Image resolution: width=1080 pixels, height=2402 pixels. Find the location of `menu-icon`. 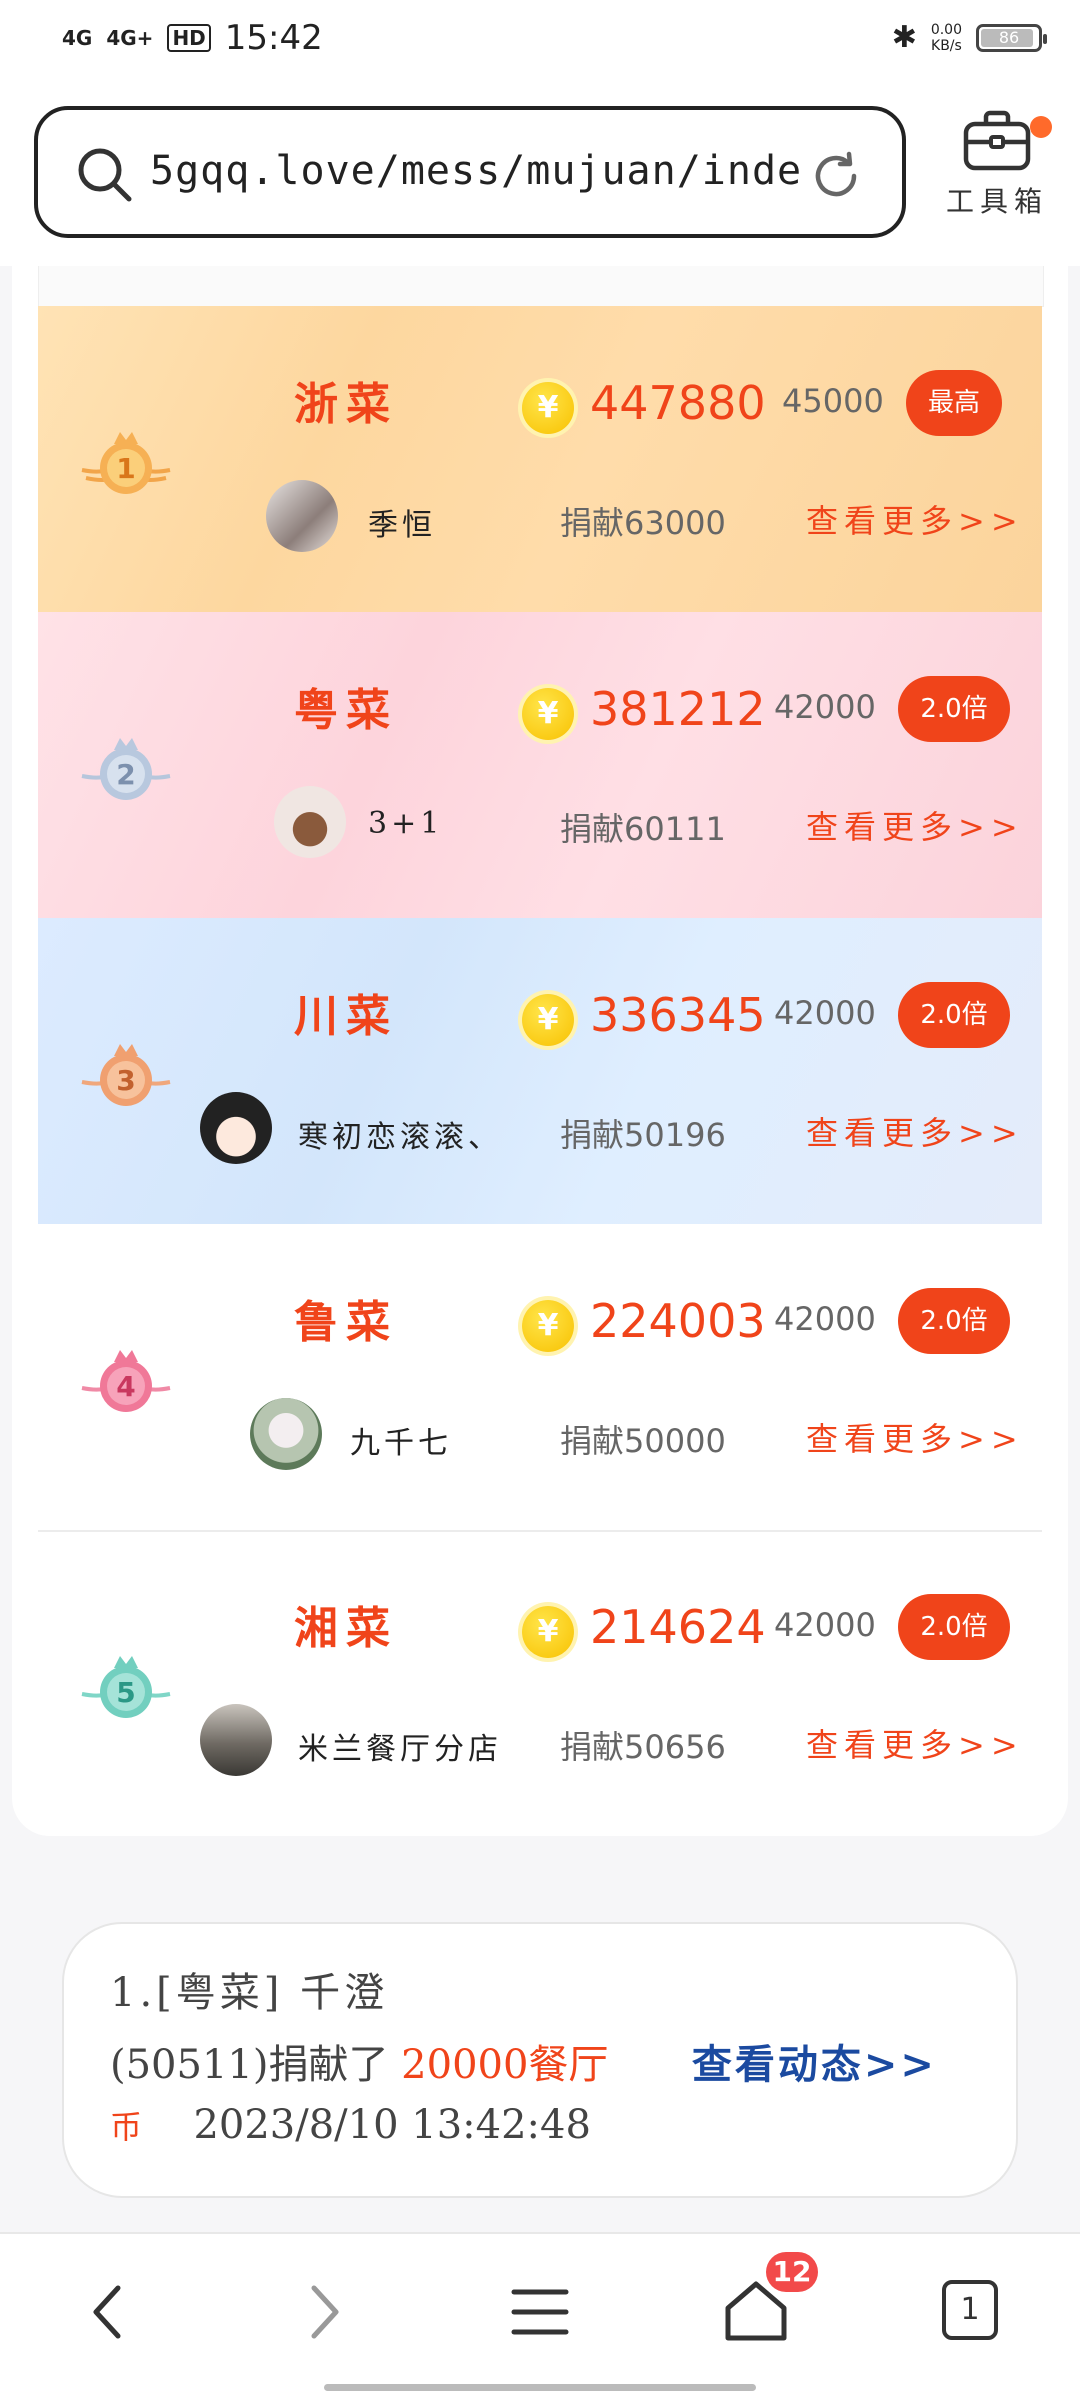

menu-icon is located at coordinates (540, 2312).